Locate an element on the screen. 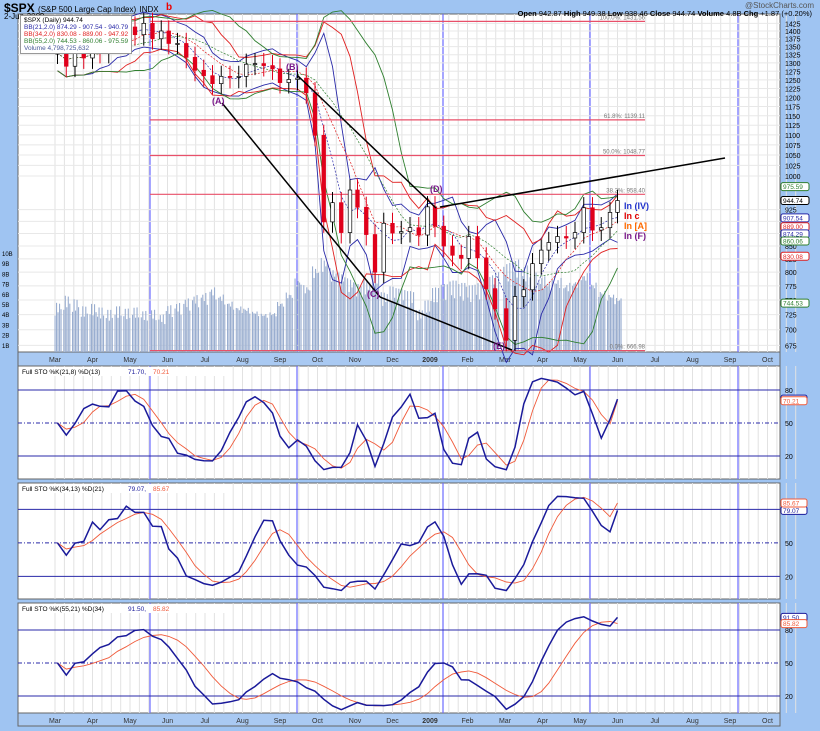 The image size is (820, 731). price-tick: 1250 is located at coordinates (793, 81).